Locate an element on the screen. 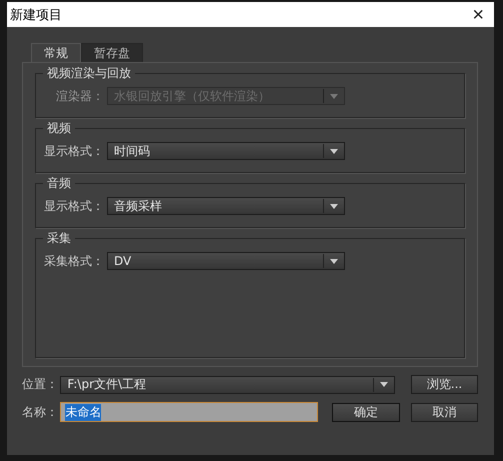  close-button: × is located at coordinates (478, 14).